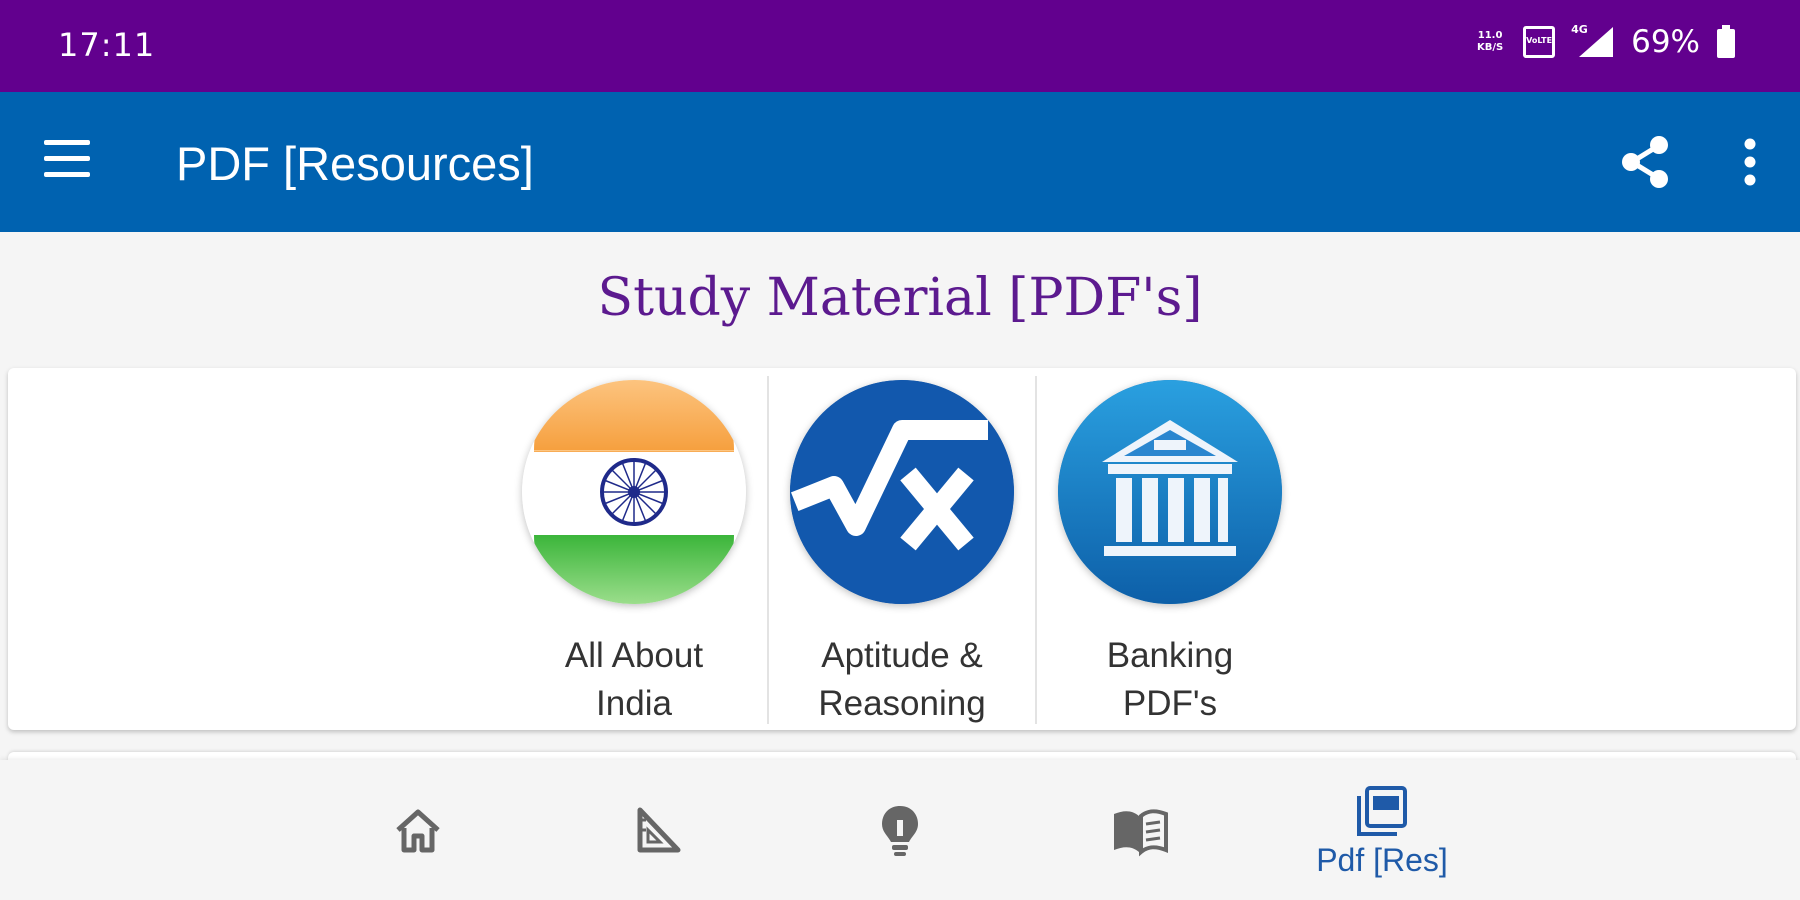  I want to click on battery-percent: 69%, so click(1665, 42).